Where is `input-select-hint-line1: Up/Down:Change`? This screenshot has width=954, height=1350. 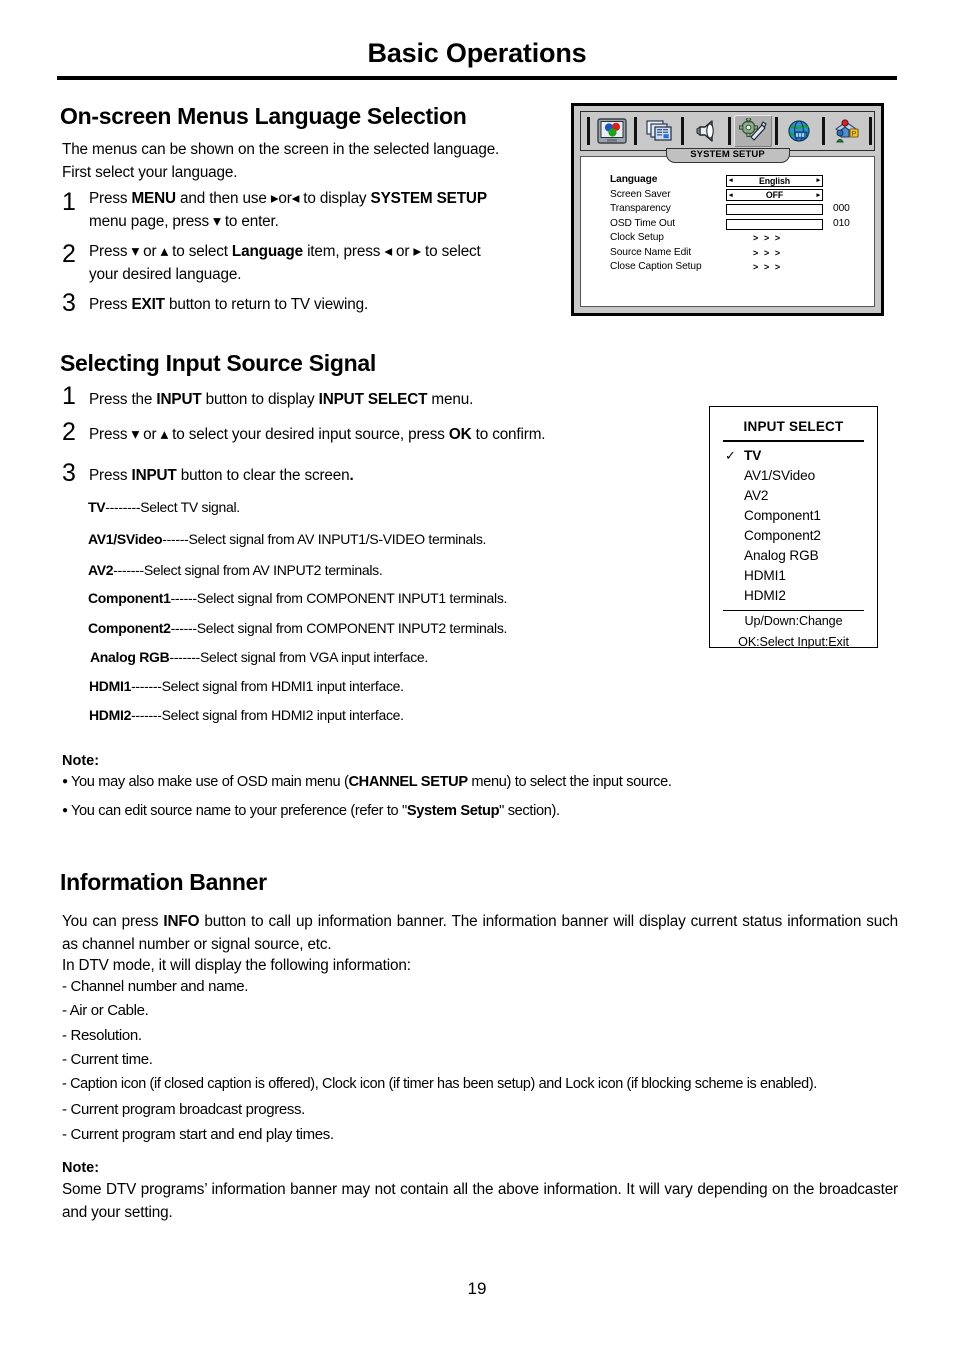
input-select-hint-line1: Up/Down:Change is located at coordinates (793, 621).